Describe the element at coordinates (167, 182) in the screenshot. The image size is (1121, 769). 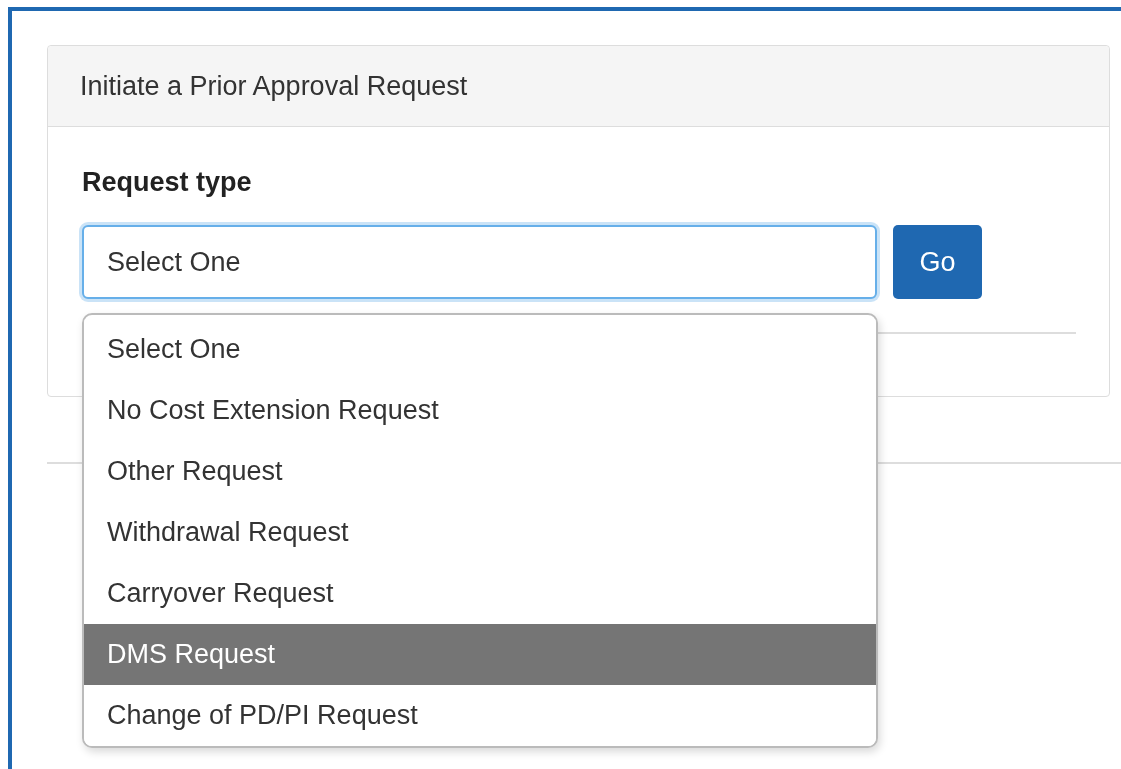
I see `field-label: Request type` at that location.